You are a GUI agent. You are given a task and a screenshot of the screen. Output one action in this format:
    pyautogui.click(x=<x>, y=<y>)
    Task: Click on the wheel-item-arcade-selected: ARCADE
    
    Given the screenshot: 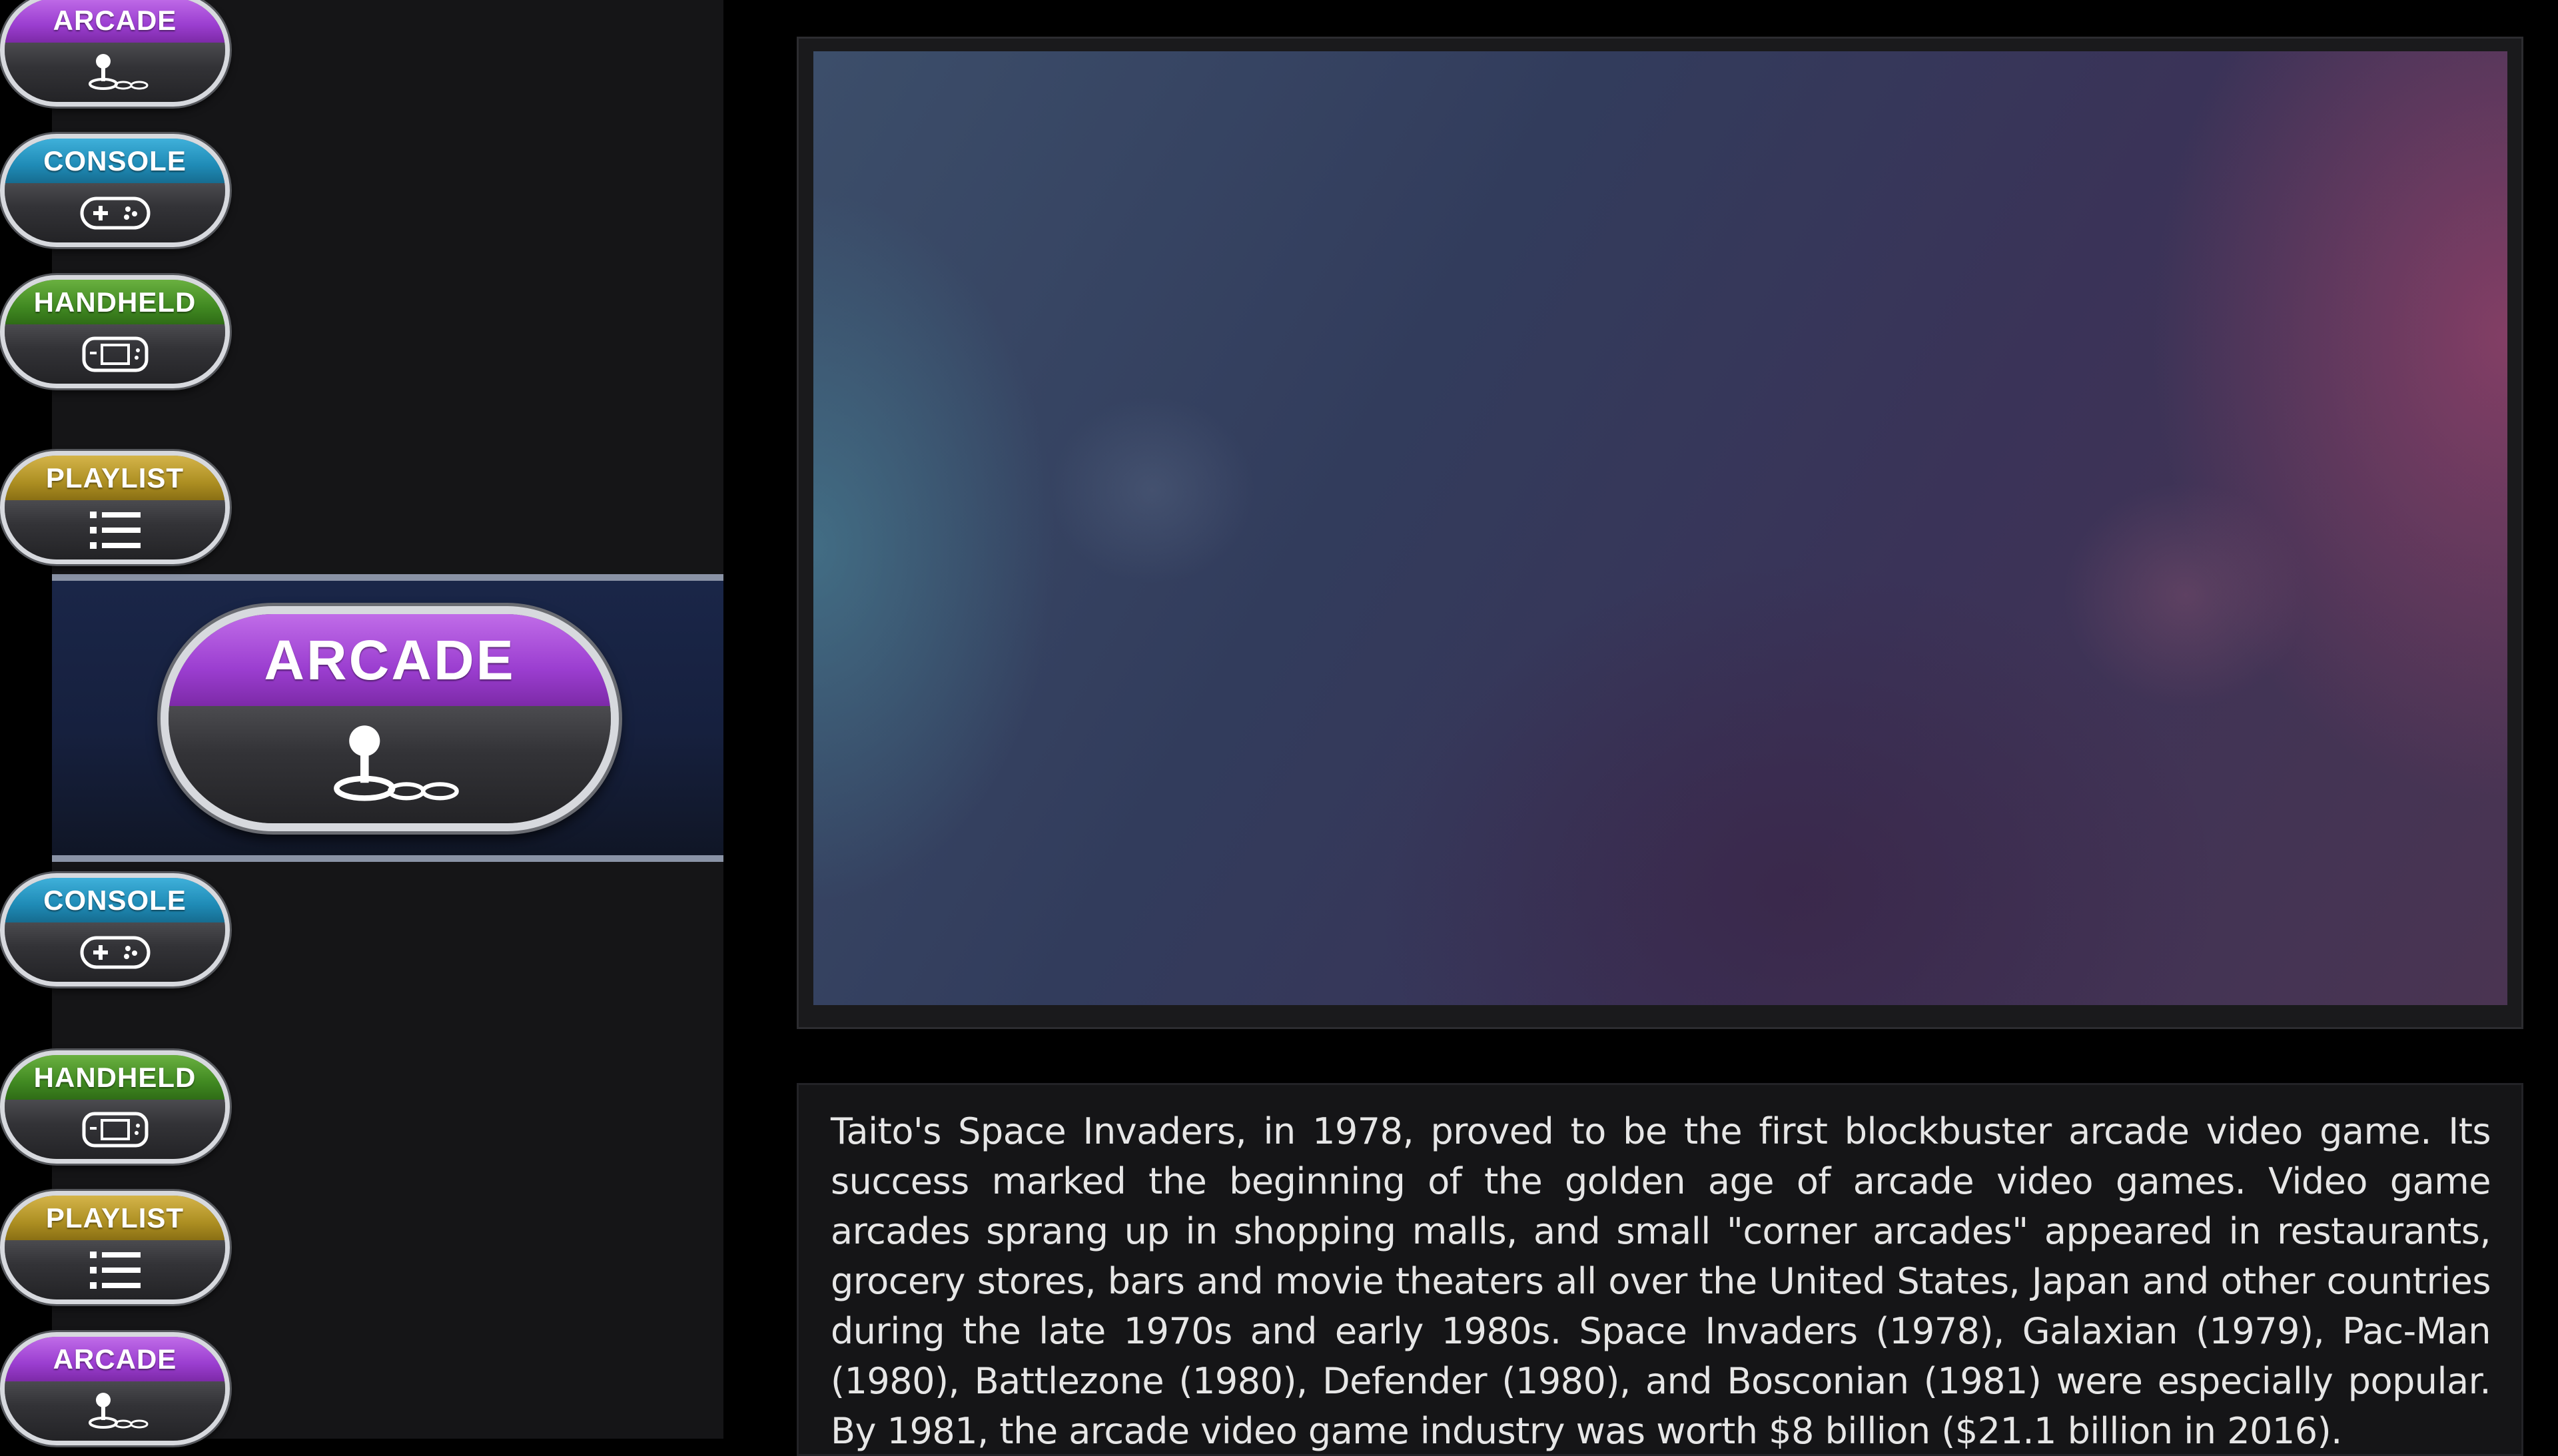 What is the action you would take?
    pyautogui.click(x=390, y=718)
    